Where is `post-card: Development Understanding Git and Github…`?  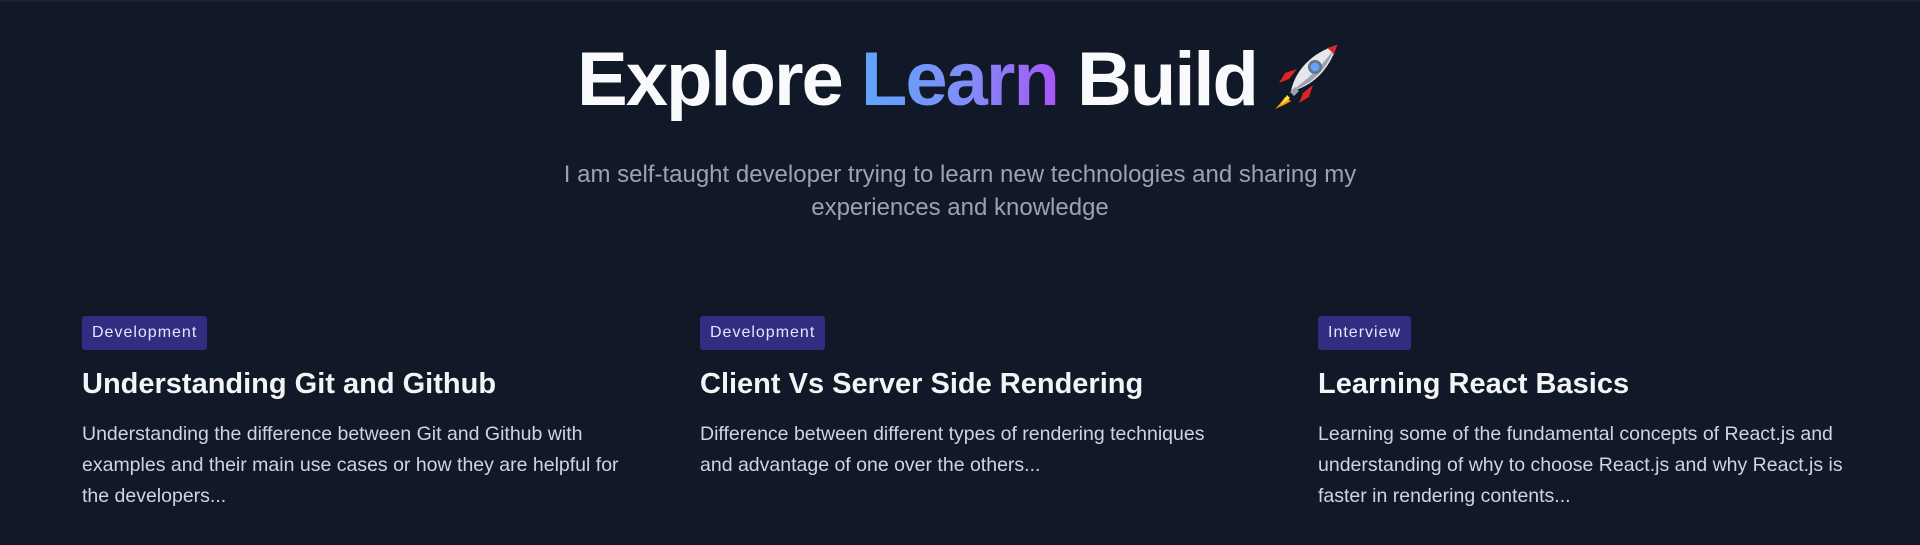 post-card: Development Understanding Git and Github… is located at coordinates (352, 414).